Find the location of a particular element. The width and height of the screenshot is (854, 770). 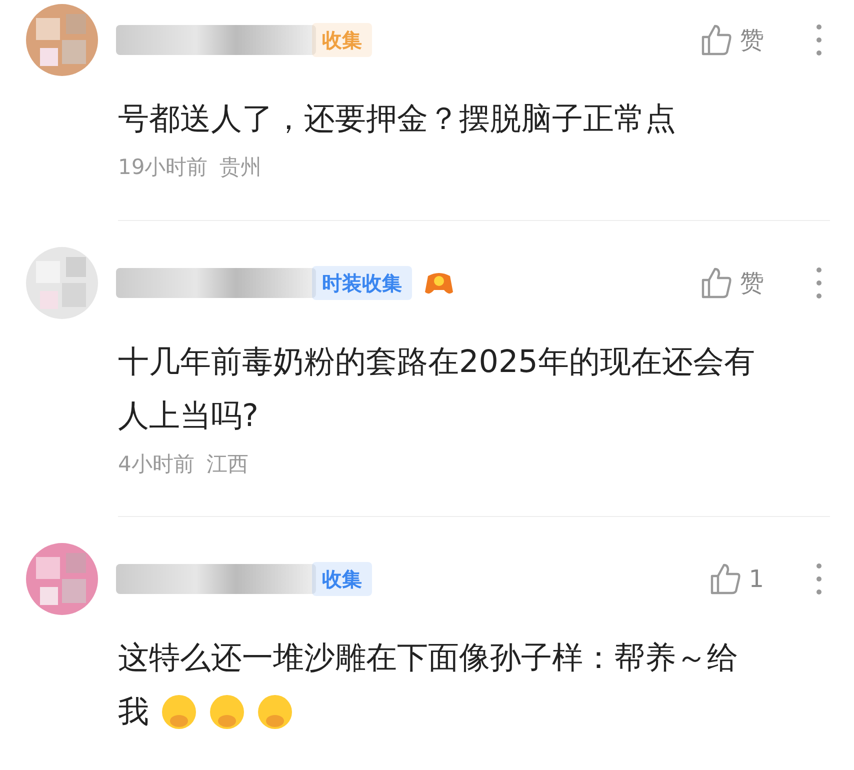

comment-time: 19小时前 is located at coordinates (163, 167).